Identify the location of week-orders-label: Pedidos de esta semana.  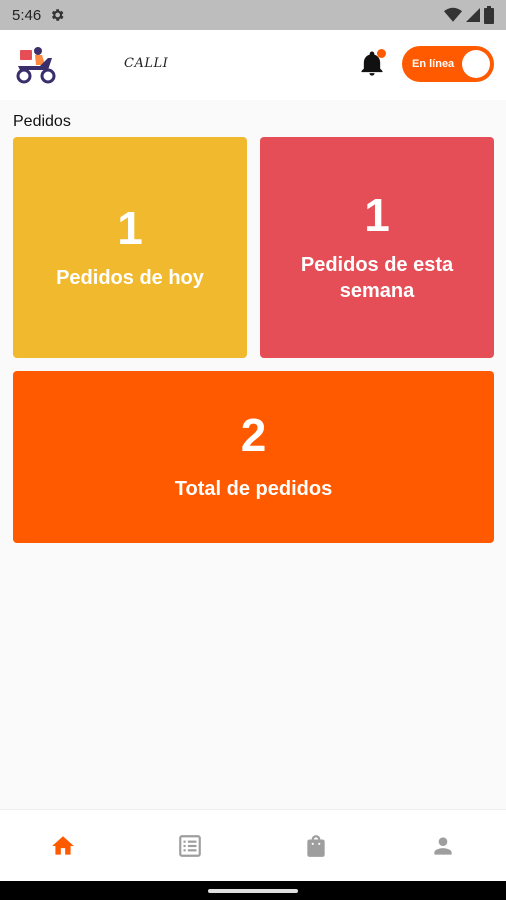
(377, 277).